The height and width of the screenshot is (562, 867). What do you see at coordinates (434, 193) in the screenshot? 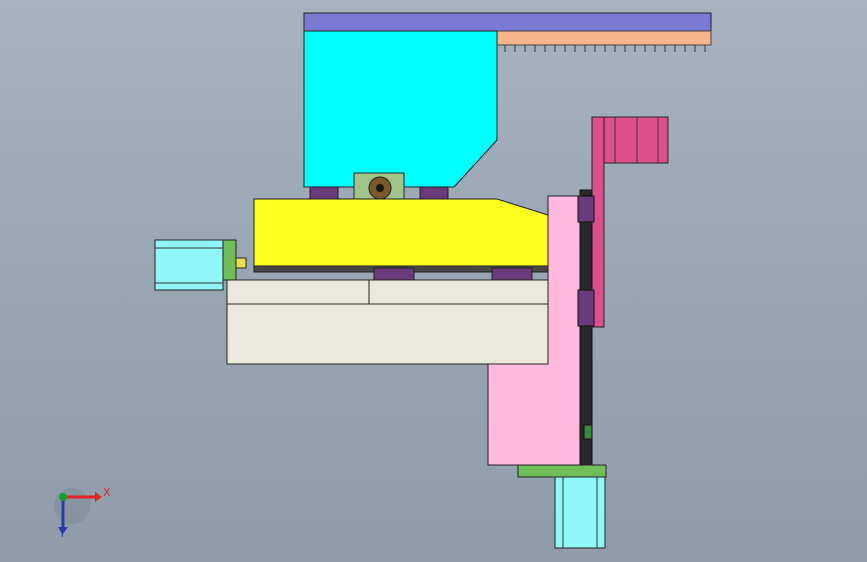
I see `slider-block-right-top` at bounding box center [434, 193].